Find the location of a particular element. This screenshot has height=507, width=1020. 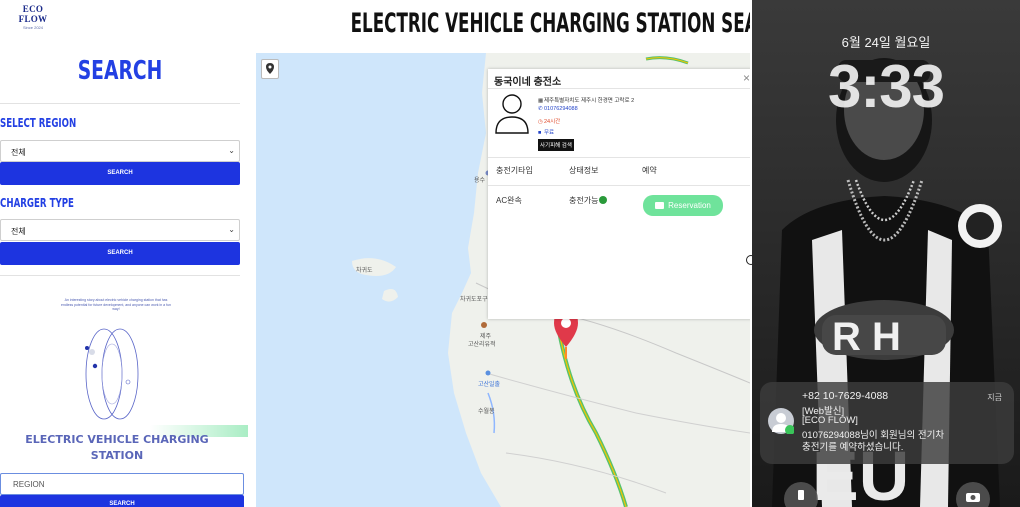

status-text: 충전가능 is located at coordinates (584, 200).